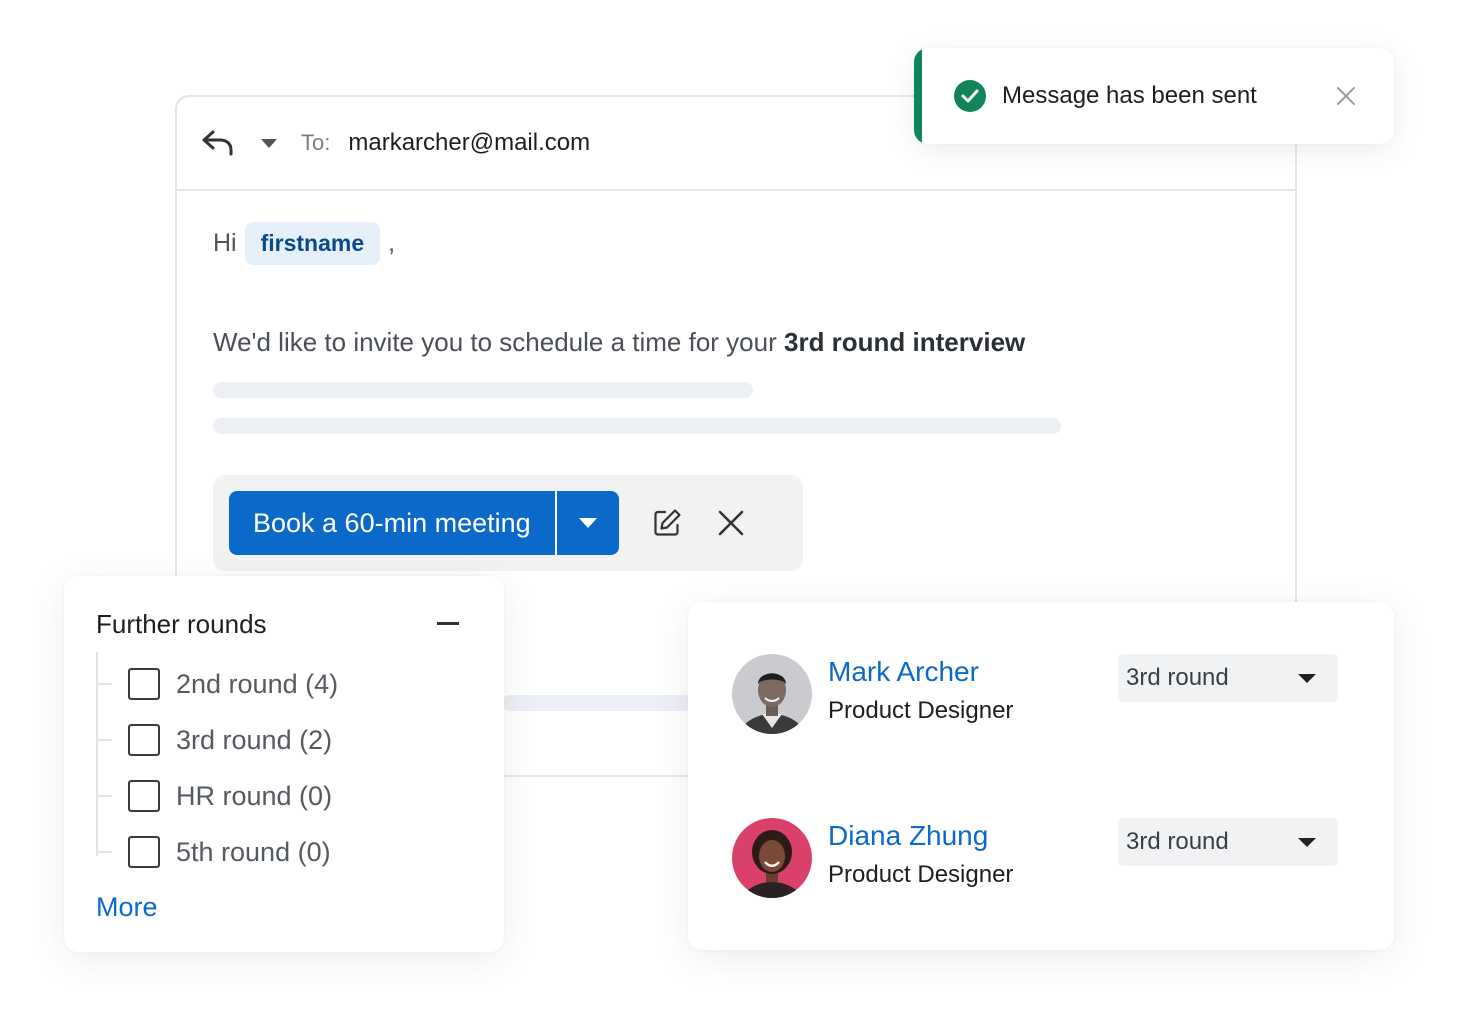  I want to click on recipient-email: markarcher@mail.com, so click(469, 143).